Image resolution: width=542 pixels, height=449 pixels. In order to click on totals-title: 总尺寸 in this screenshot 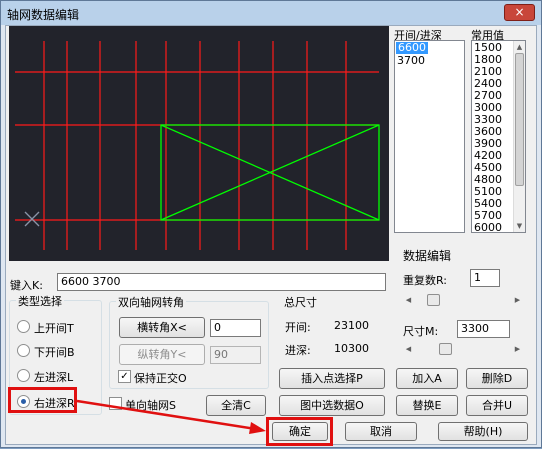, I will do `click(300, 302)`.